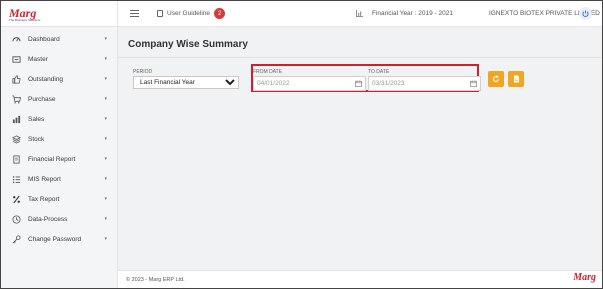 The width and height of the screenshot is (603, 289). I want to click on divider, so click(360, 57).